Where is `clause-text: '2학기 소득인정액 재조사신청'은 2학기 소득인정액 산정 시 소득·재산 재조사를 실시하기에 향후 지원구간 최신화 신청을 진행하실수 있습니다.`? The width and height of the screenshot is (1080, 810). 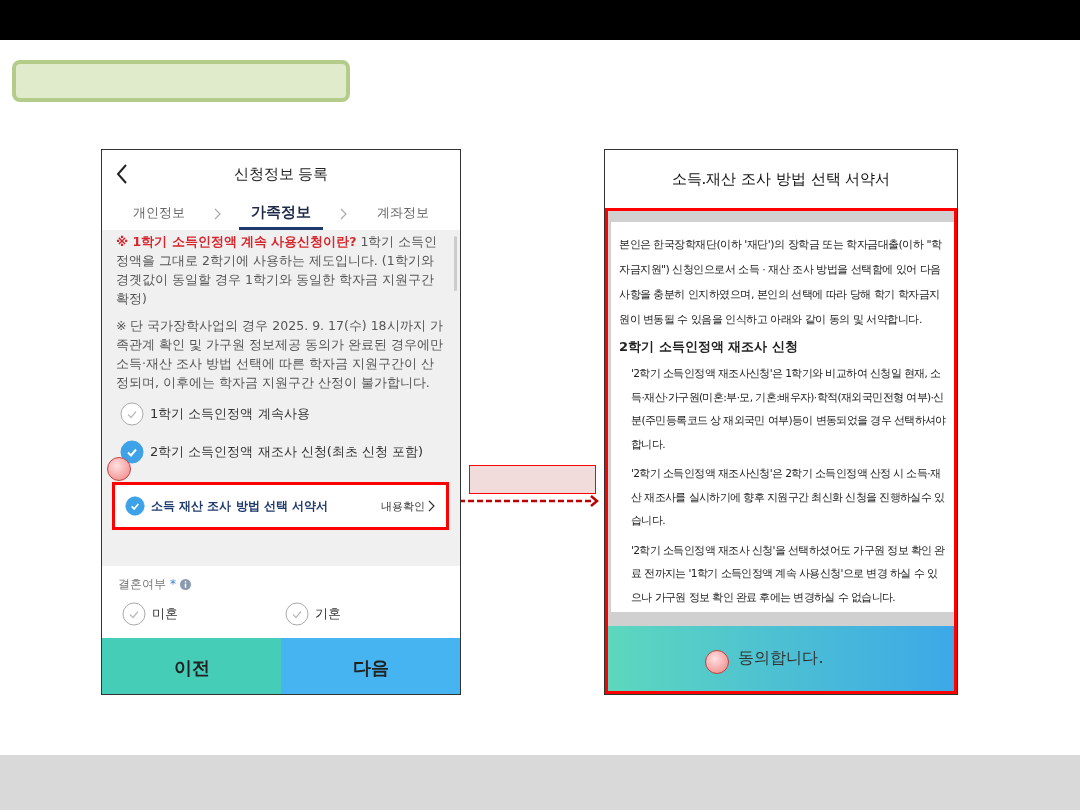
clause-text: '2학기 소득인정액 재조사신청'은 2학기 소득인정액 산정 시 소득·재산 재조사를 실시하기에 향후 지원구간 최신화 신청을 진행하실수 있습니다. is located at coordinates (788, 497).